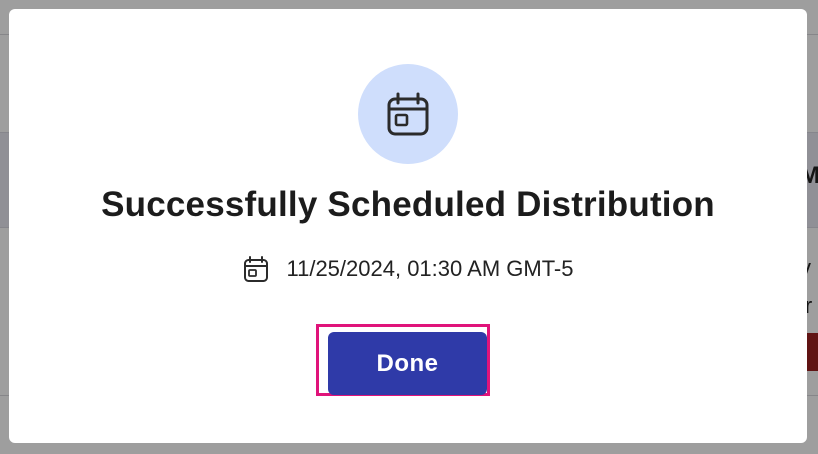 This screenshot has width=818, height=454. I want to click on scheduled-datetime: 11/25/2024, 01:30 AM GMT-5, so click(408, 269).